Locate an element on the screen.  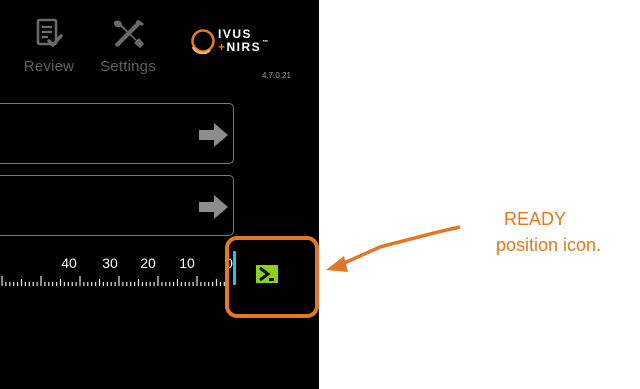
callout-label: READY position icon. is located at coordinates (566, 232).